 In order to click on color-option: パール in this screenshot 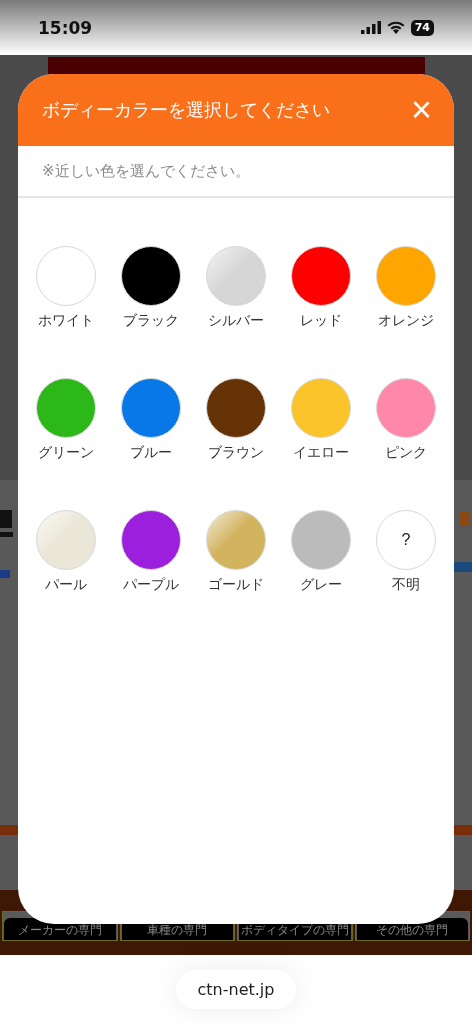, I will do `click(66, 552)`.